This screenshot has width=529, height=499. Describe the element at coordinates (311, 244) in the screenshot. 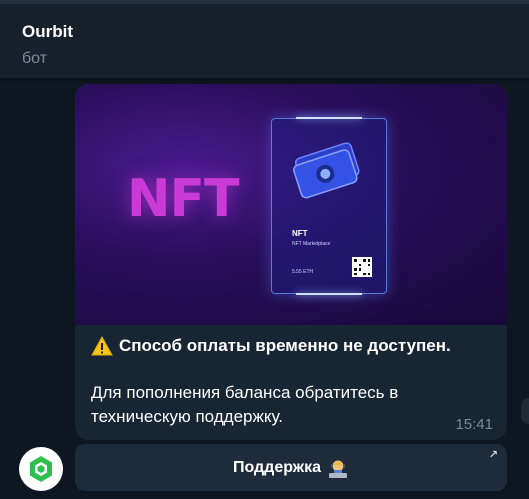

I see `card-subtitle: NFT Marketplace` at that location.